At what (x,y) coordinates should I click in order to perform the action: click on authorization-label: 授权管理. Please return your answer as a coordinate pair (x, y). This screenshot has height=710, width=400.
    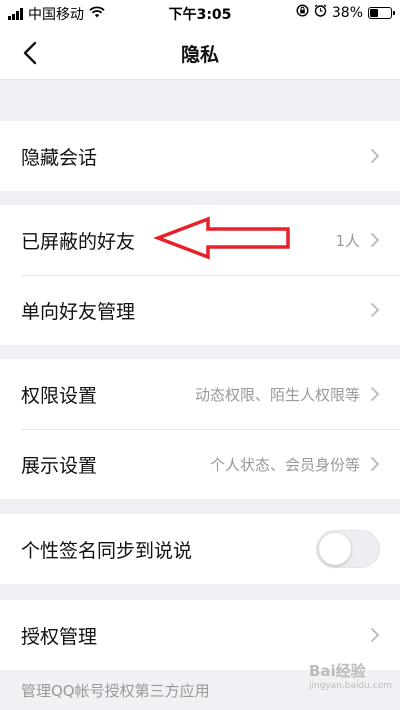
    Looking at the image, I should click on (59, 636).